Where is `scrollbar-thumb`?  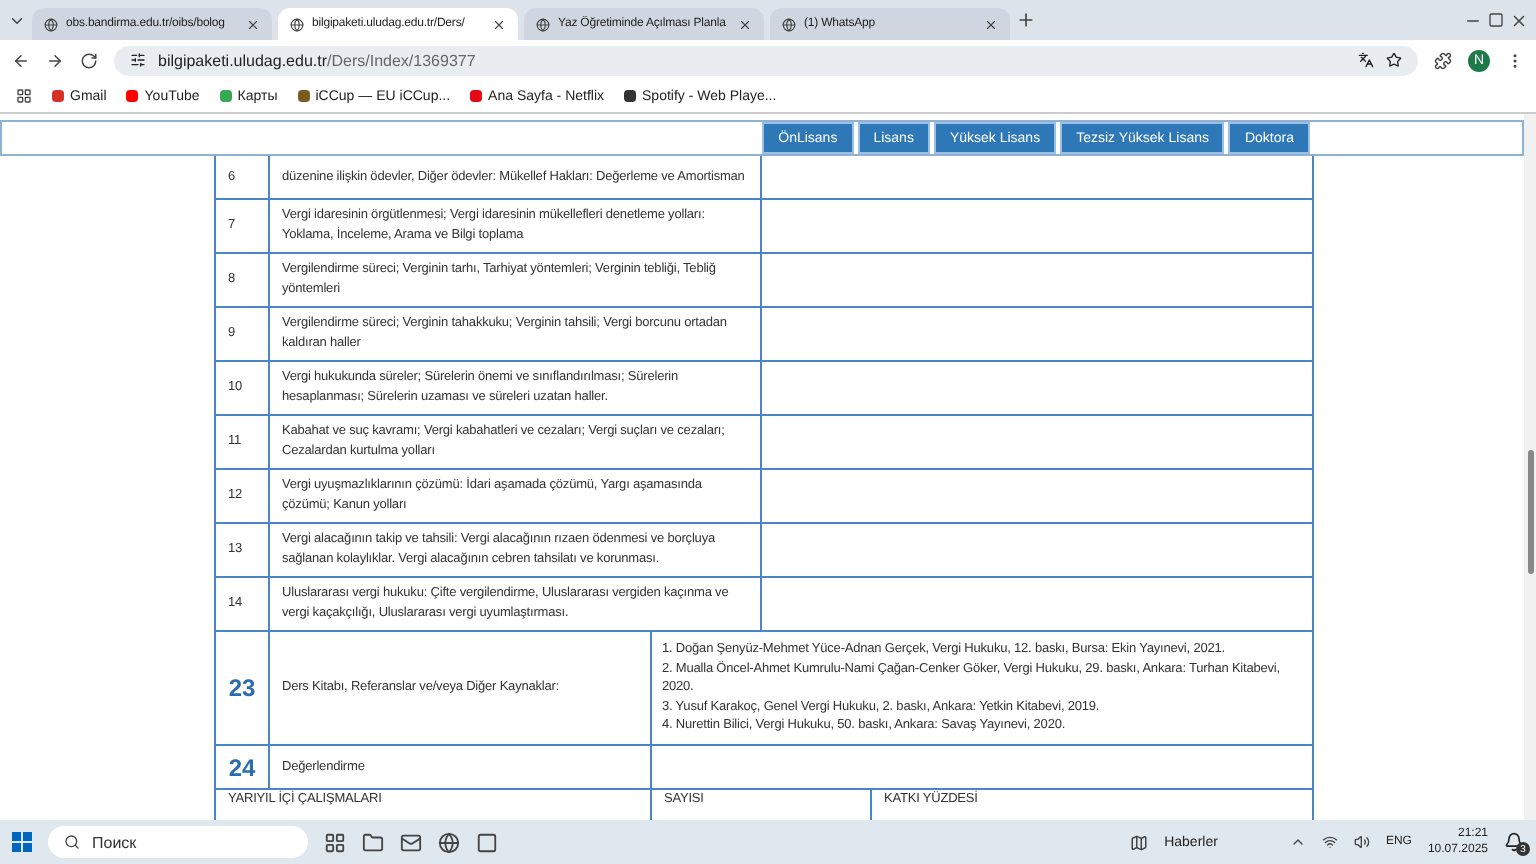 scrollbar-thumb is located at coordinates (1530, 512).